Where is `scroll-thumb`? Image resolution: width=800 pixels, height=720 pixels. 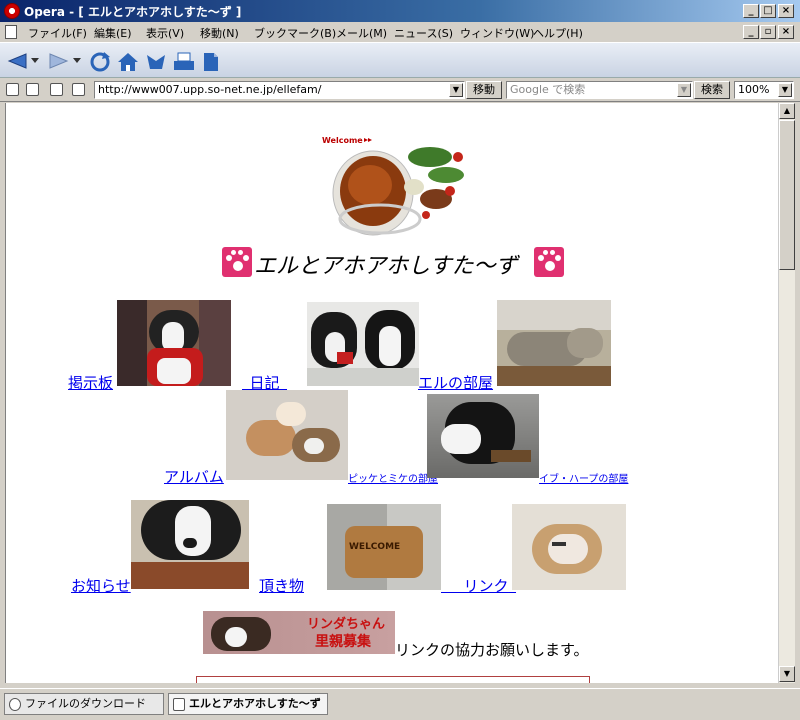
scroll-thumb is located at coordinates (787, 195).